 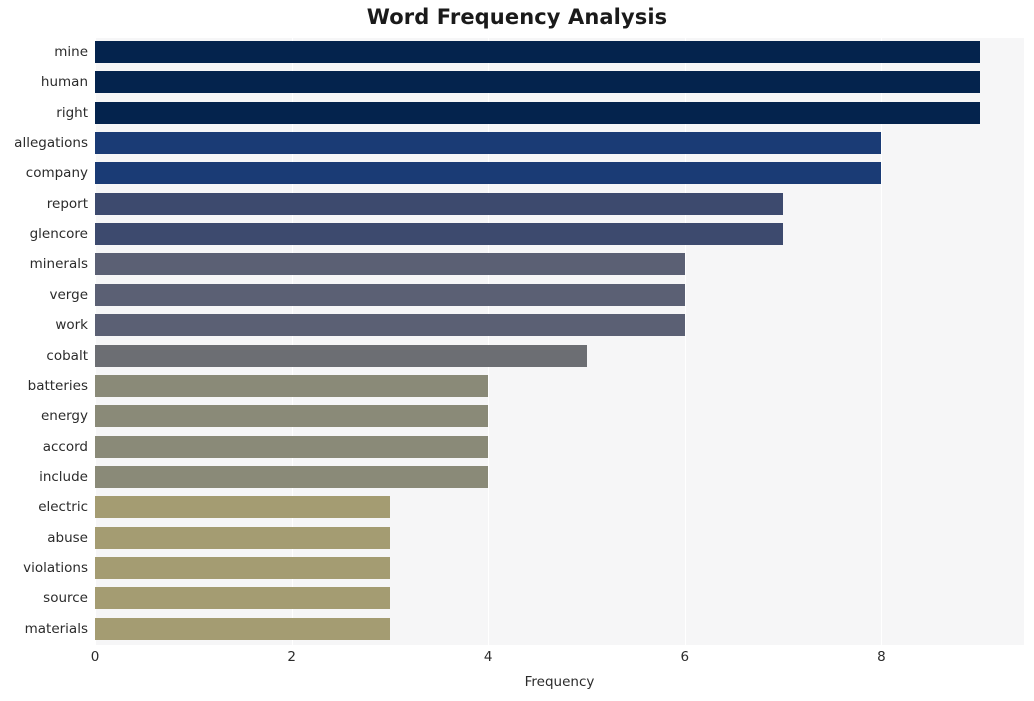 I want to click on bar-mine, so click(x=537, y=52).